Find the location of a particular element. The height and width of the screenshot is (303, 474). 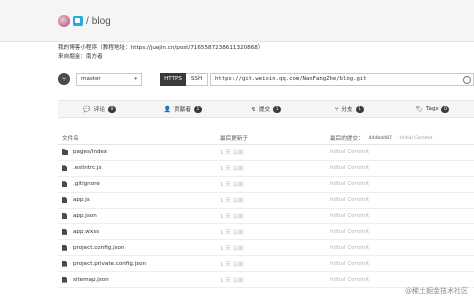

watermark: @稀土掘金技术社区 is located at coordinates (436, 291).